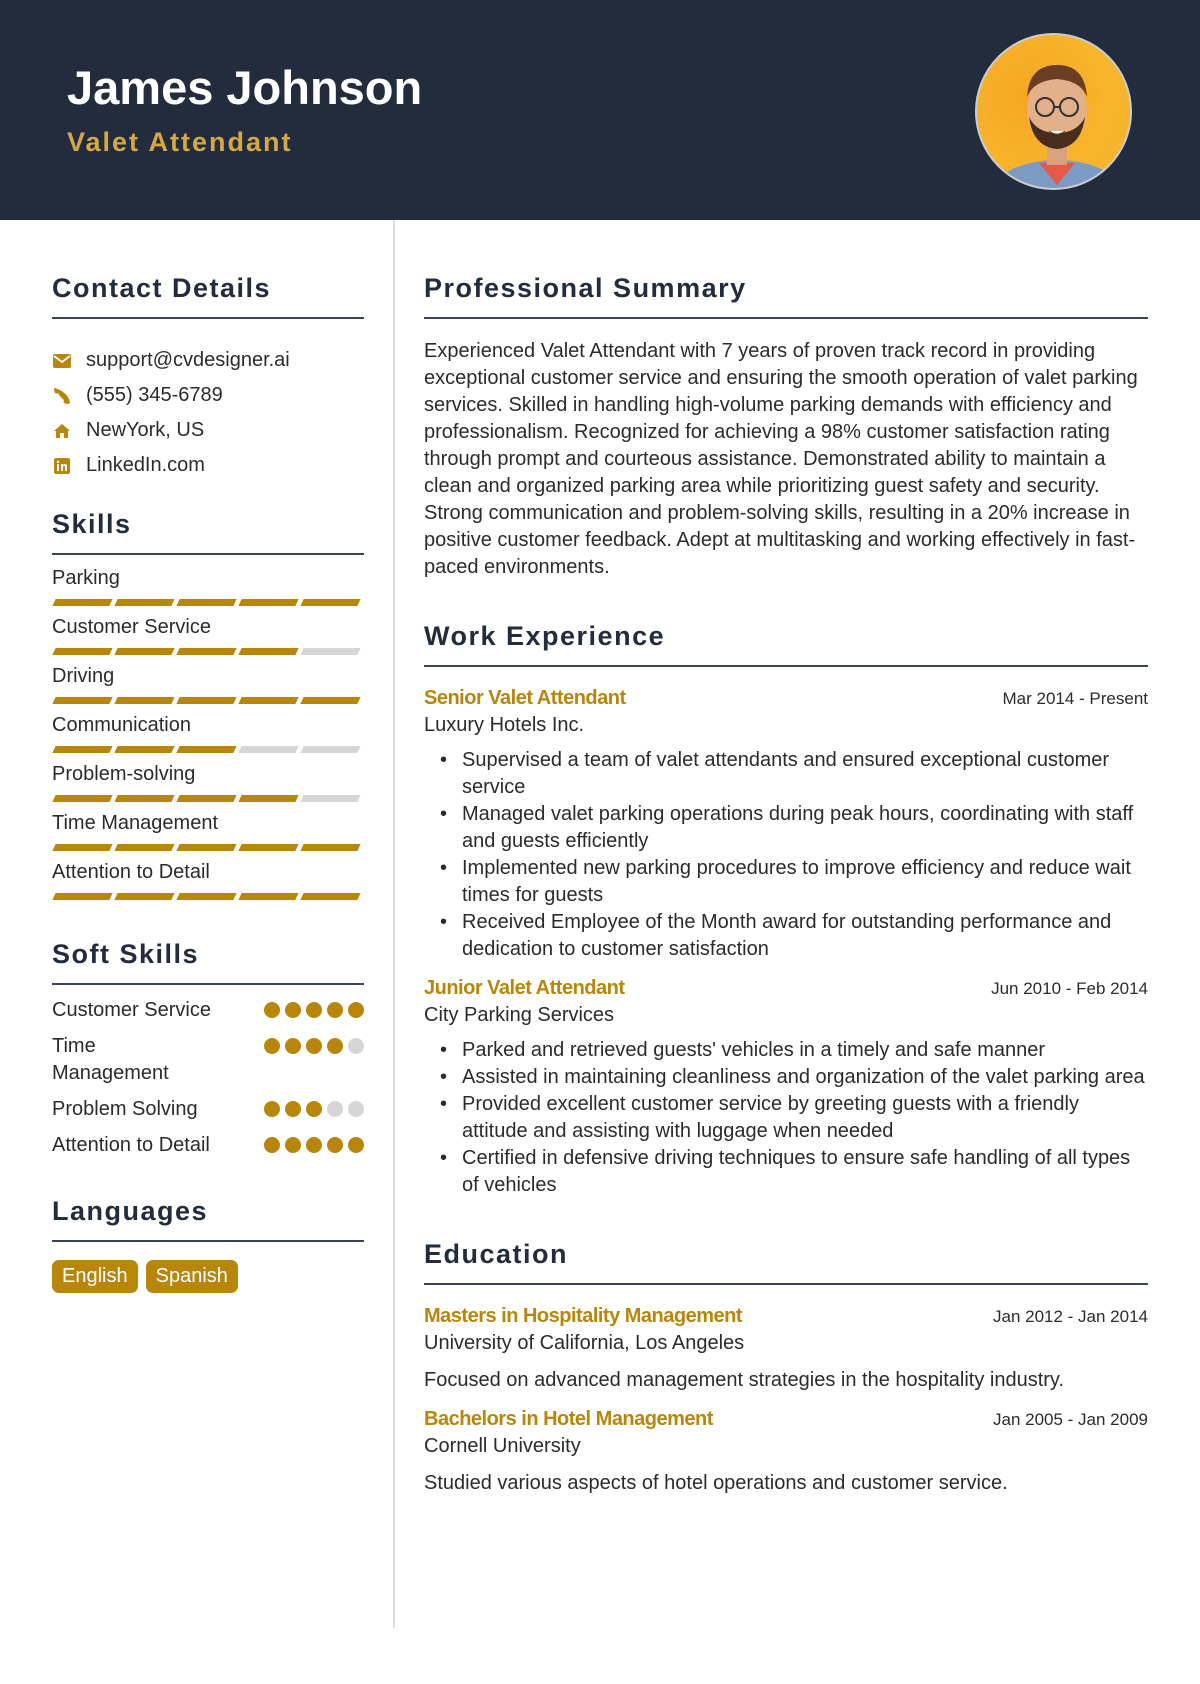 This screenshot has width=1200, height=1684. I want to click on job-dates: Jun 2010 - Feb 2014, so click(1069, 988).